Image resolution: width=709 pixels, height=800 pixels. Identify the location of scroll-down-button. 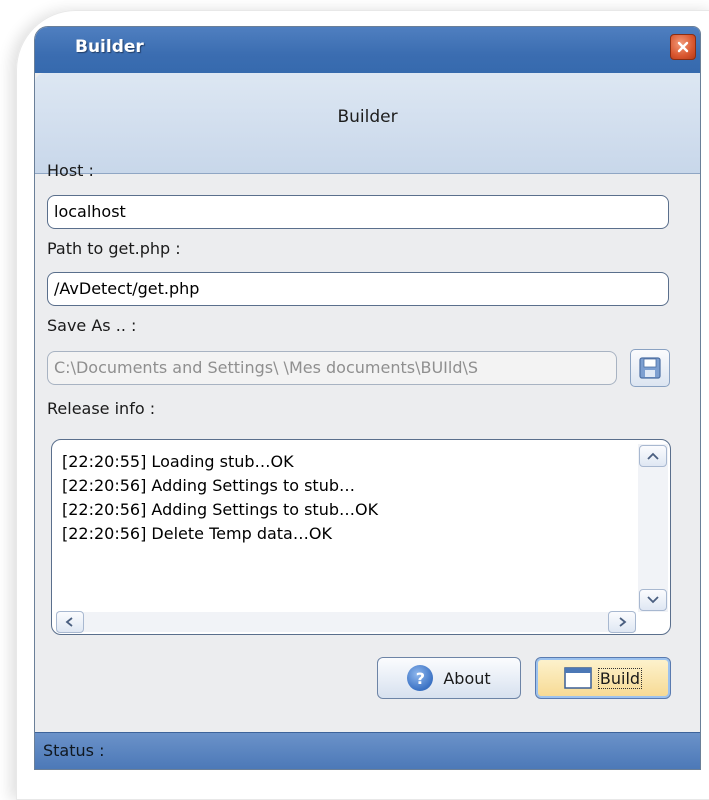
(653, 600).